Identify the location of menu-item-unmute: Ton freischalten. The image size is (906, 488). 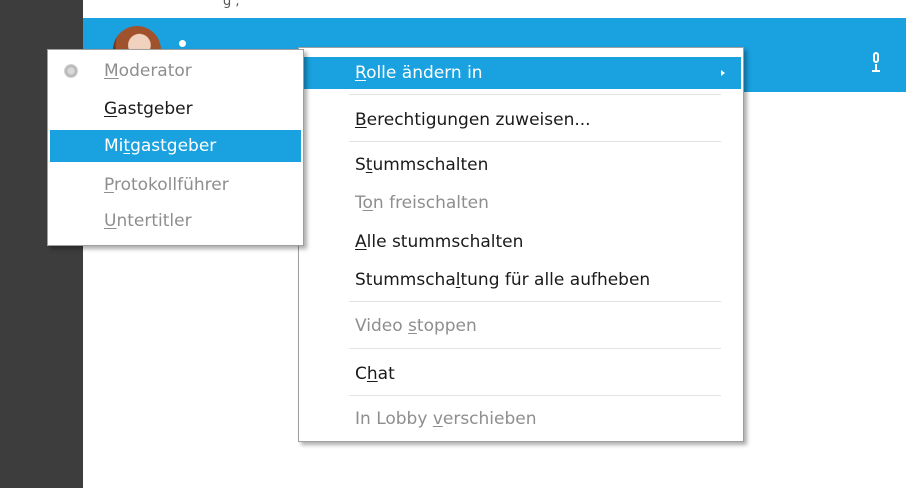
(521, 203).